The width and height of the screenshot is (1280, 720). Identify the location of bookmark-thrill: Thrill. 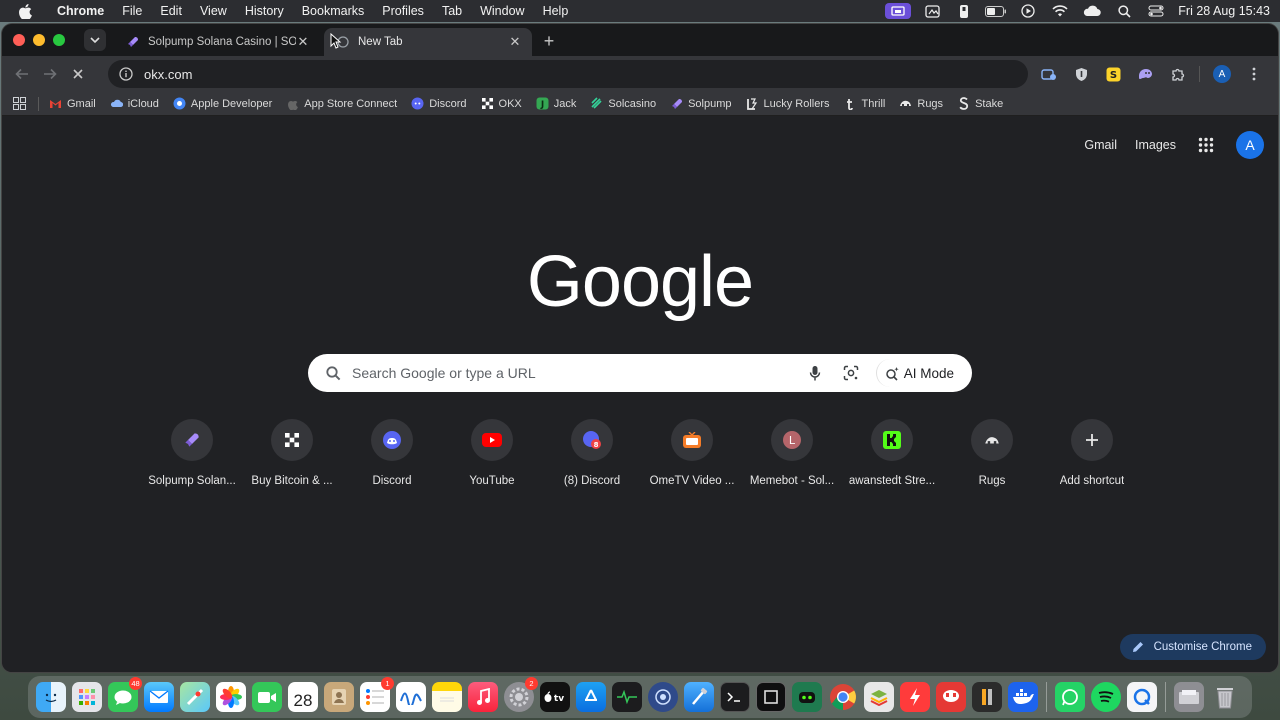
(864, 103).